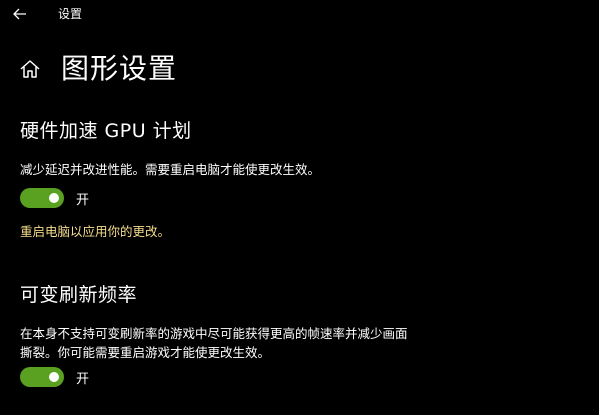  I want to click on variable-refresh-toggle-row: 开, so click(300, 377).